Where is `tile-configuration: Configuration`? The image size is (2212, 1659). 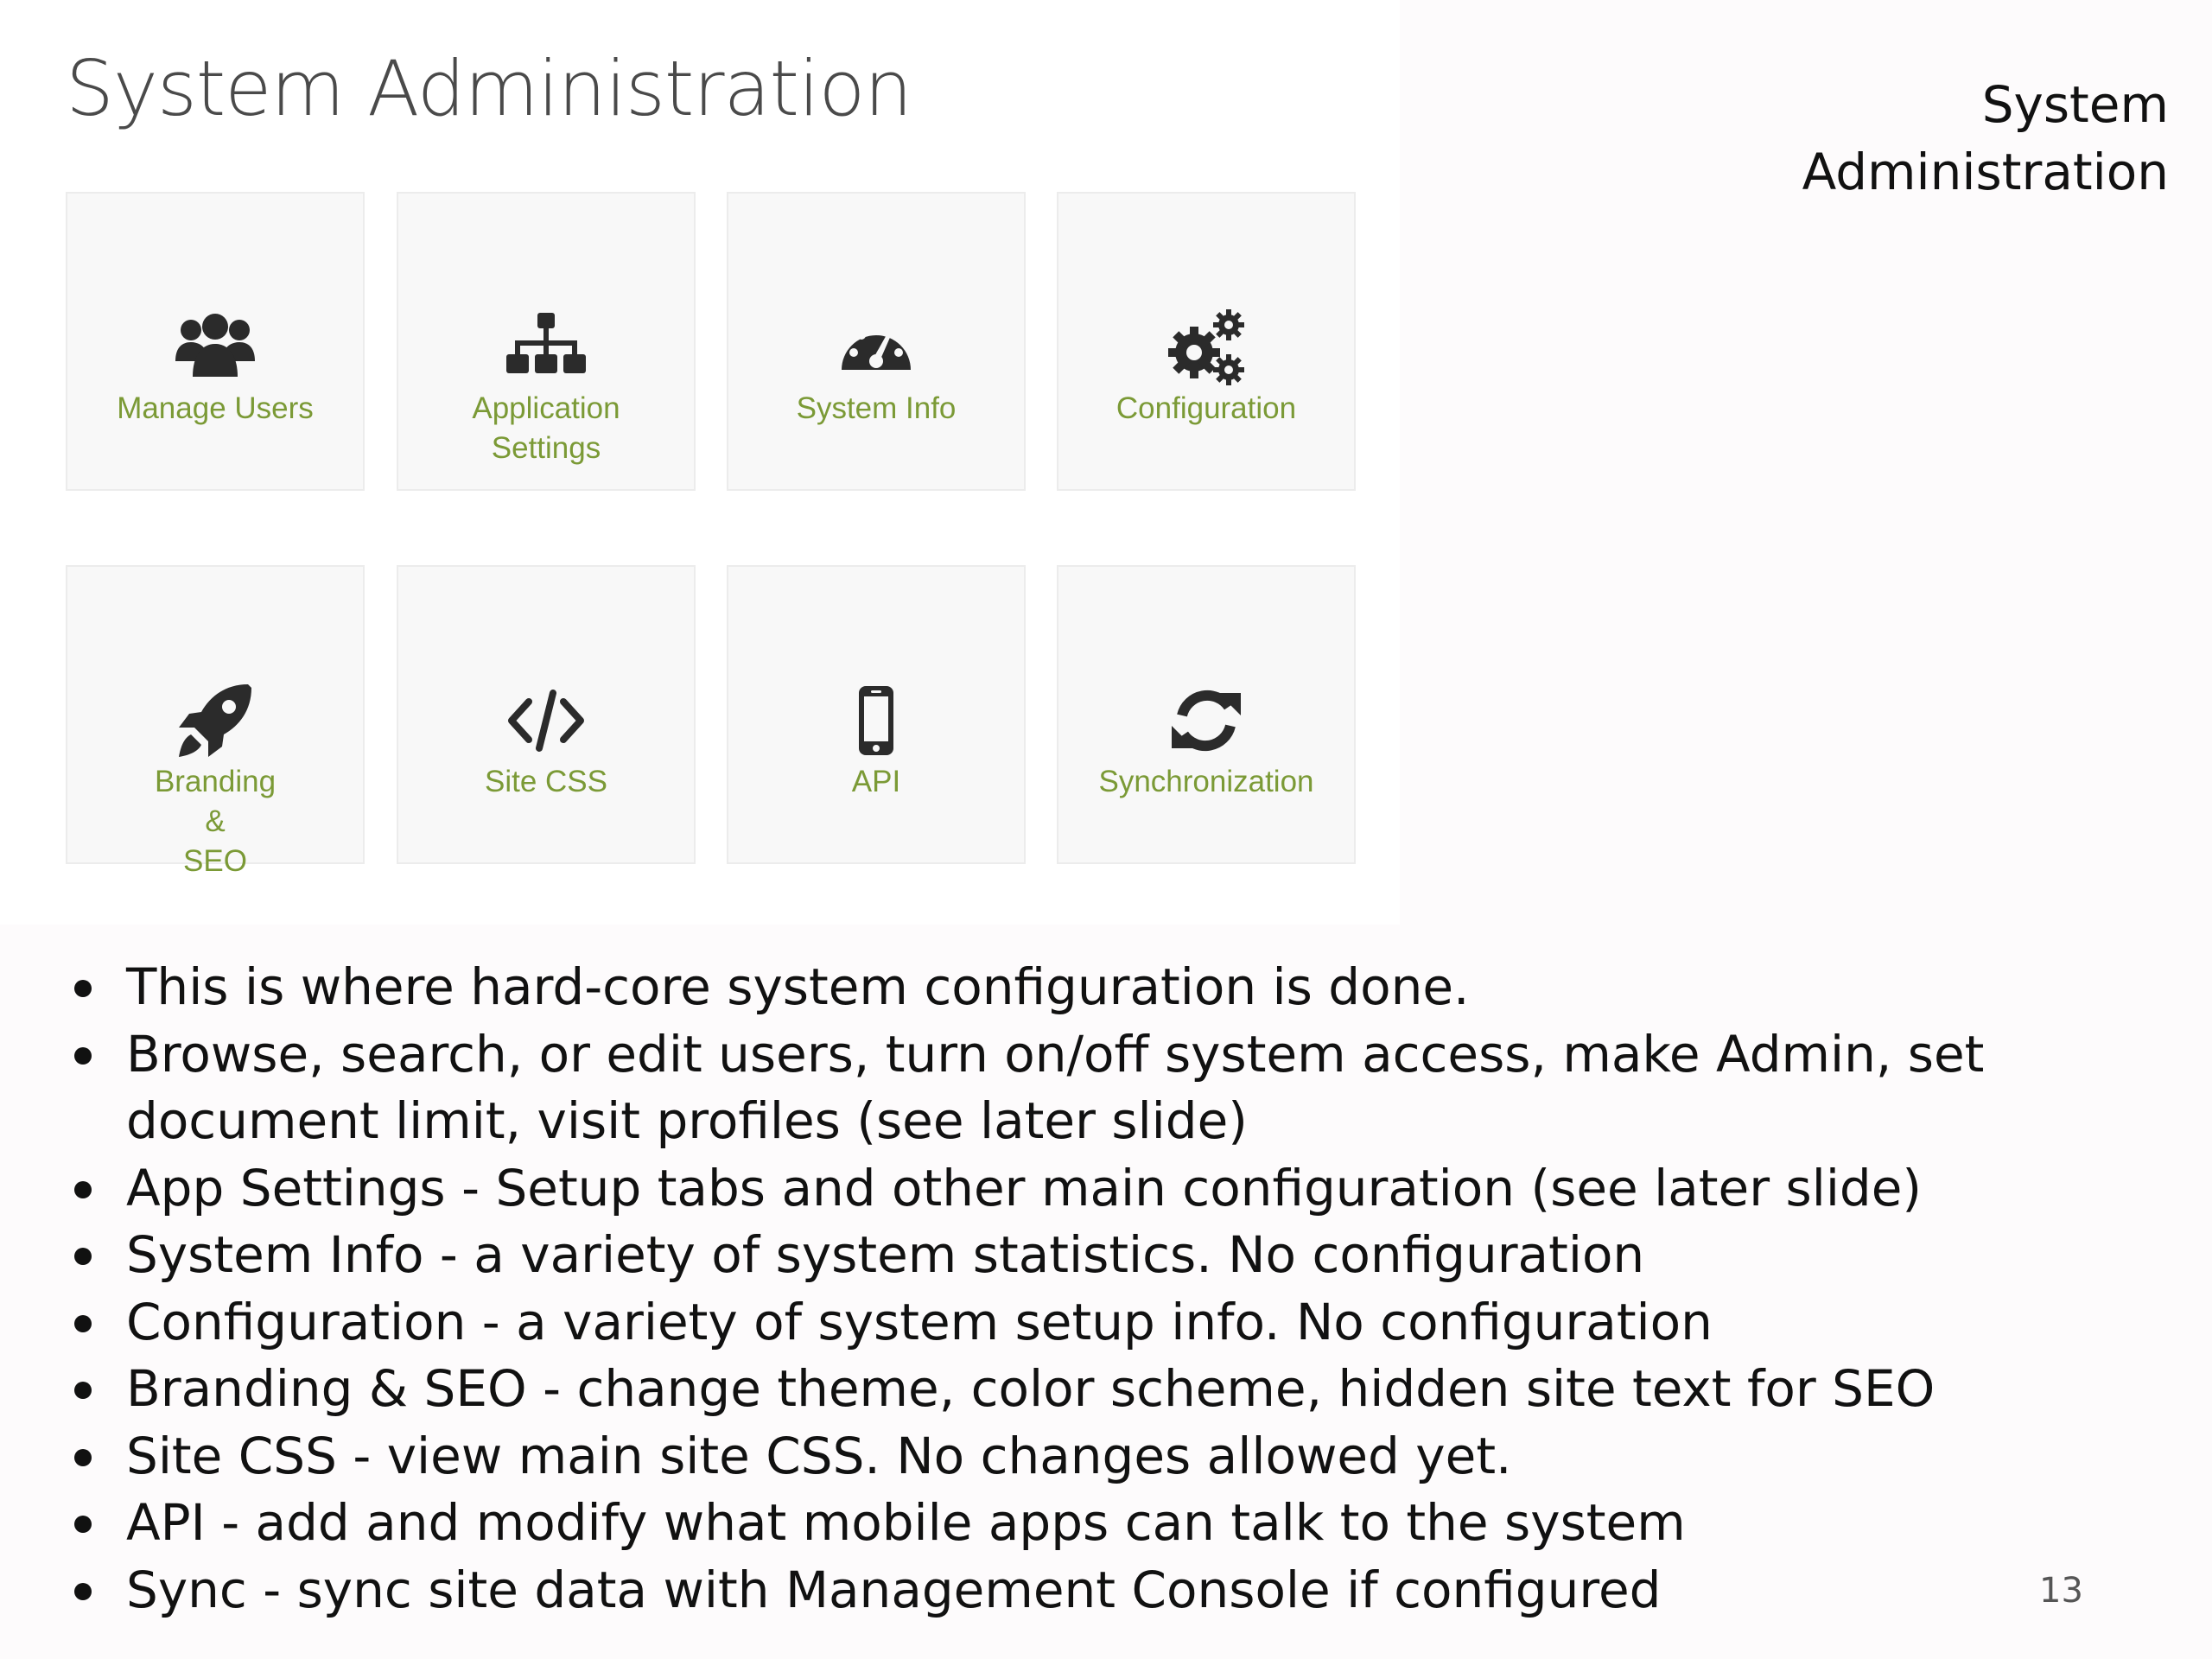
tile-configuration: Configuration is located at coordinates (1206, 341).